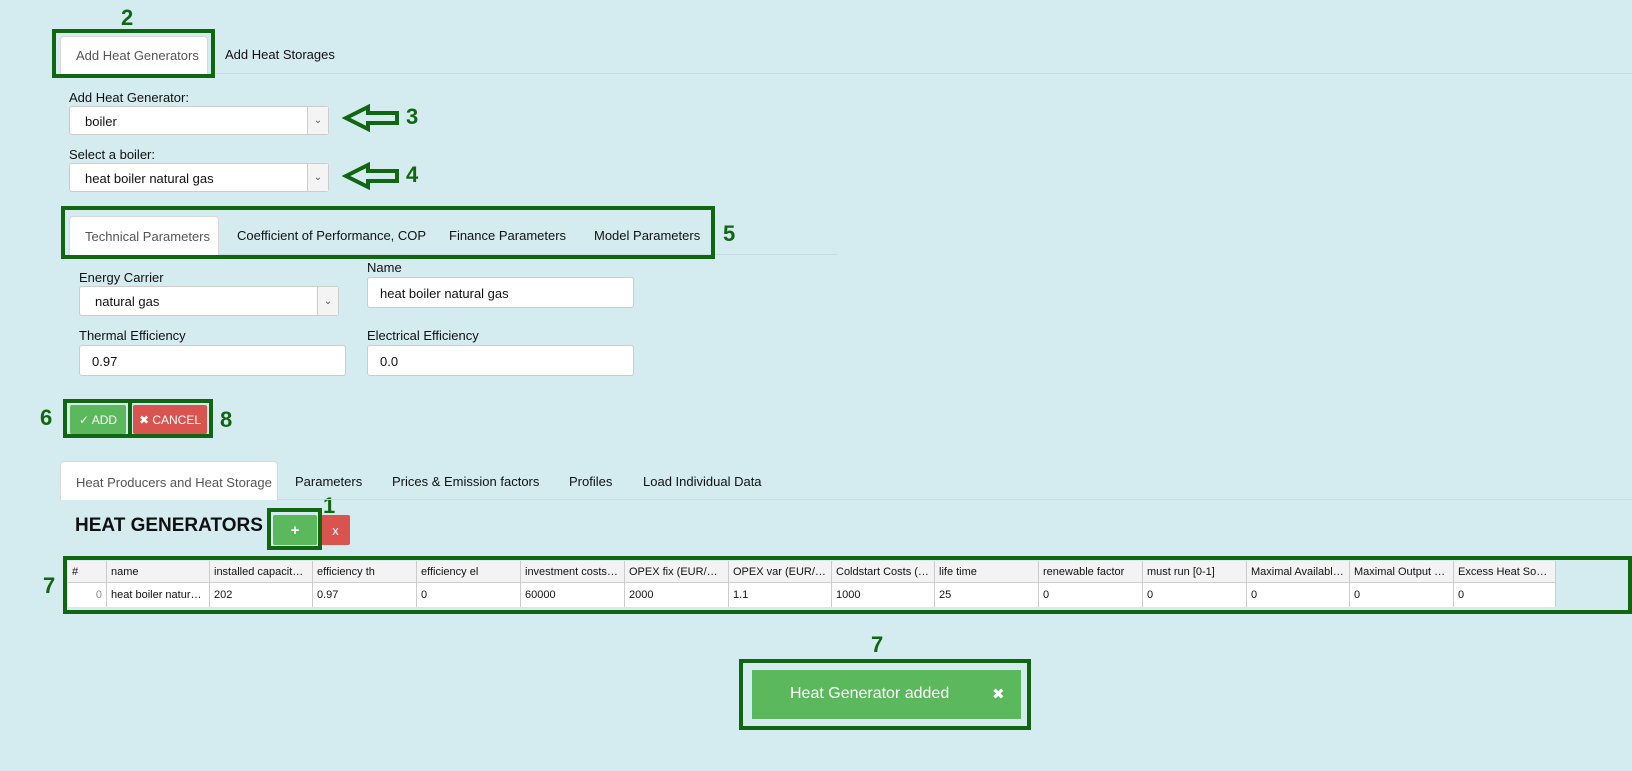 This screenshot has width=1632, height=771. Describe the element at coordinates (335, 530) in the screenshot. I see `remove-generator-button: x` at that location.